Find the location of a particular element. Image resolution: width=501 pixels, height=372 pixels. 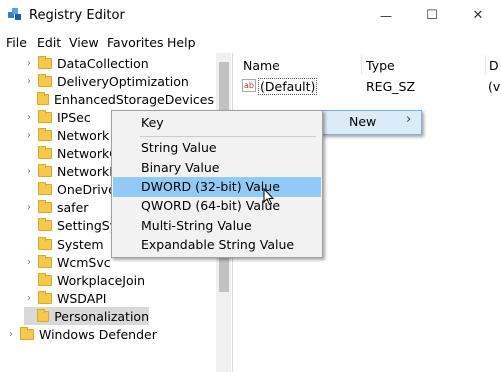

tree-item-label: EnhancedStorageDevices is located at coordinates (134, 99).